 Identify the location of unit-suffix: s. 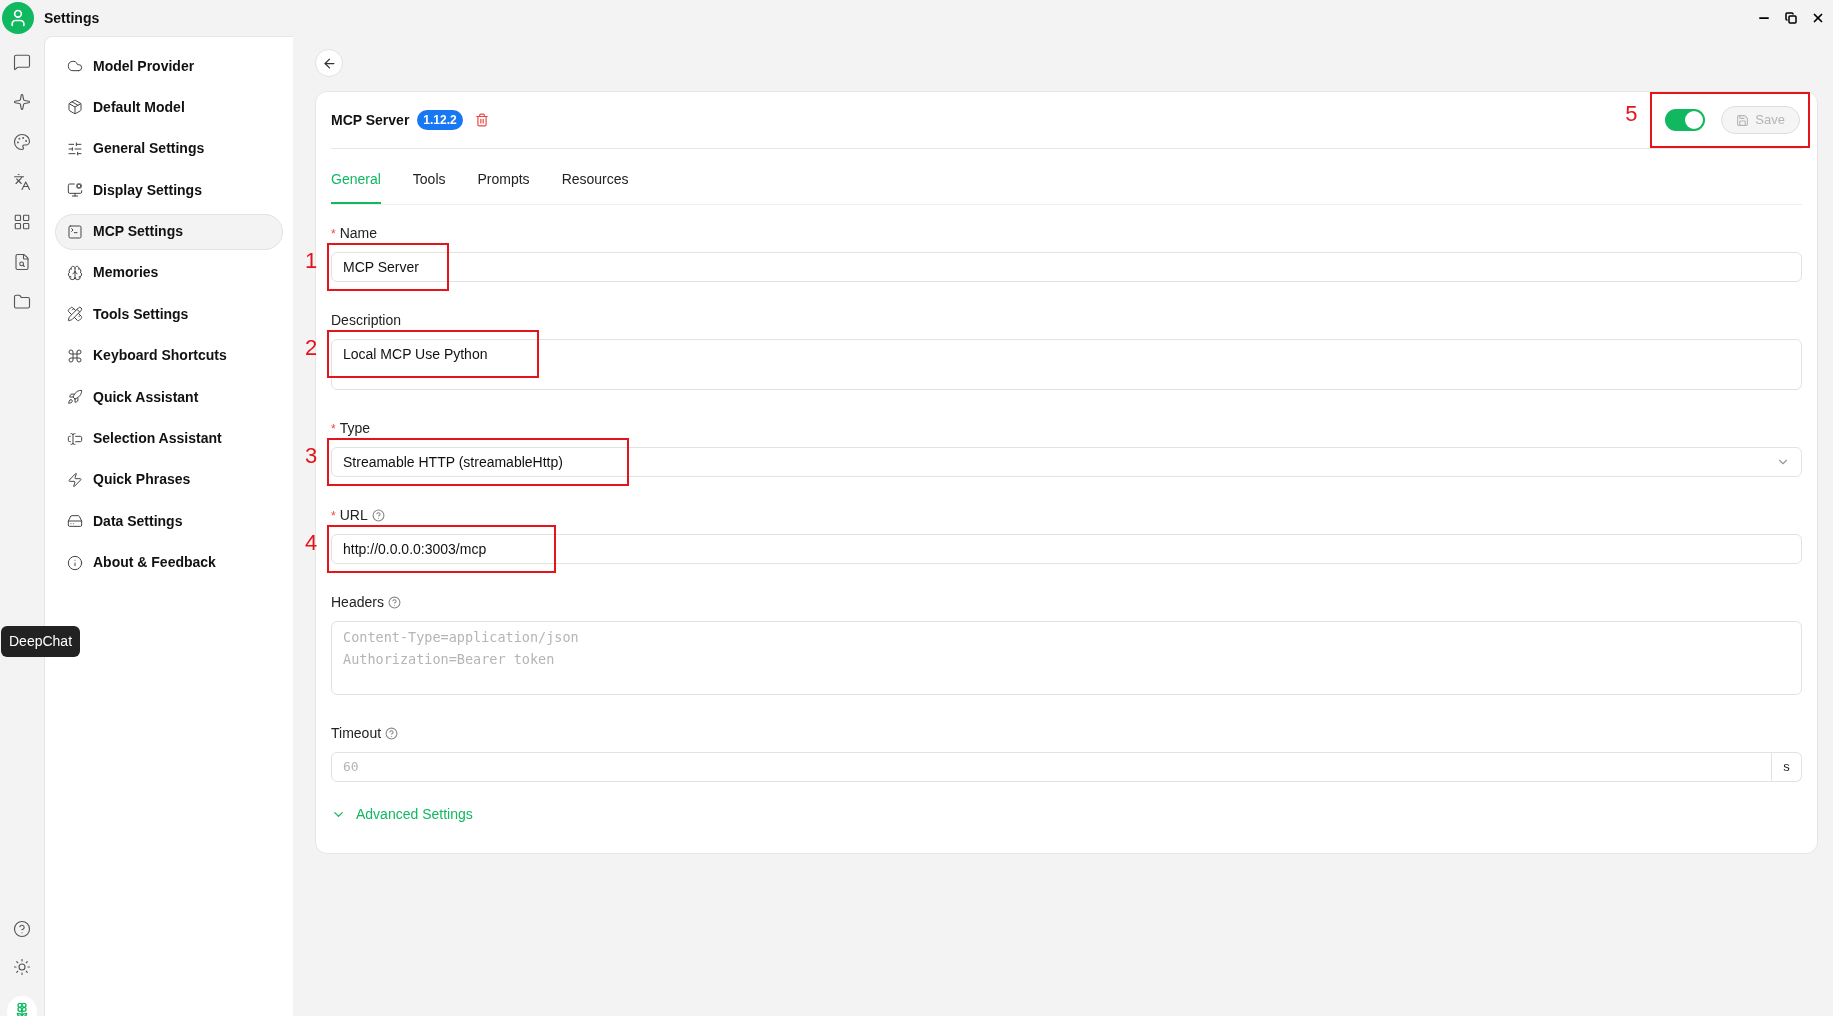
(1787, 767).